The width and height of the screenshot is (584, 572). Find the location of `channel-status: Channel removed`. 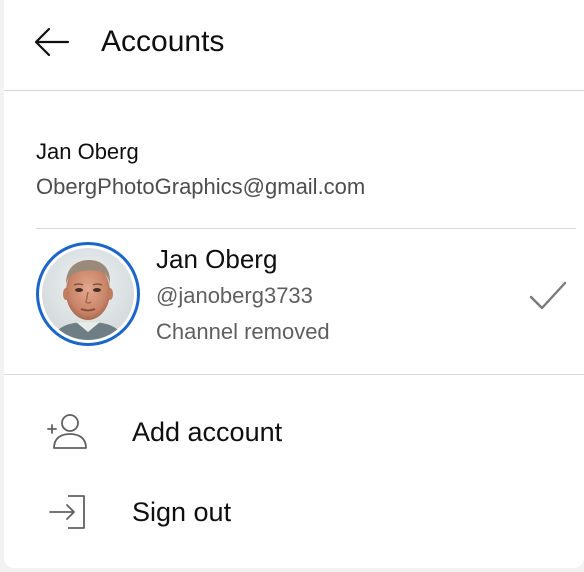

channel-status: Channel removed is located at coordinates (243, 331).